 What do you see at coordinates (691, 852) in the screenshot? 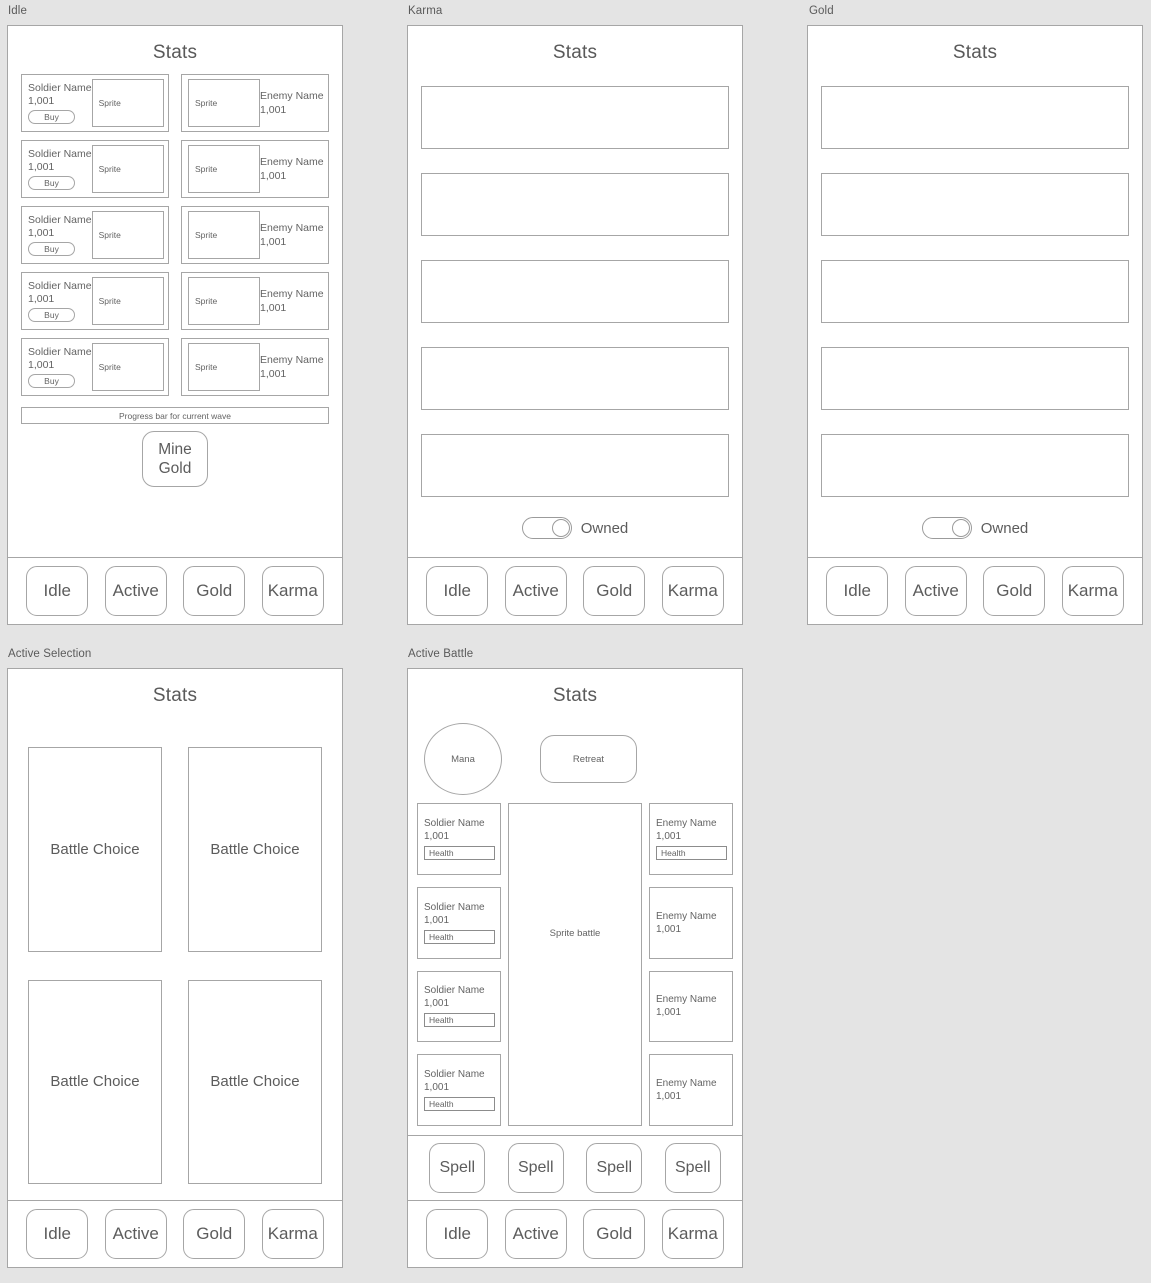
I see `health-bar: Health` at bounding box center [691, 852].